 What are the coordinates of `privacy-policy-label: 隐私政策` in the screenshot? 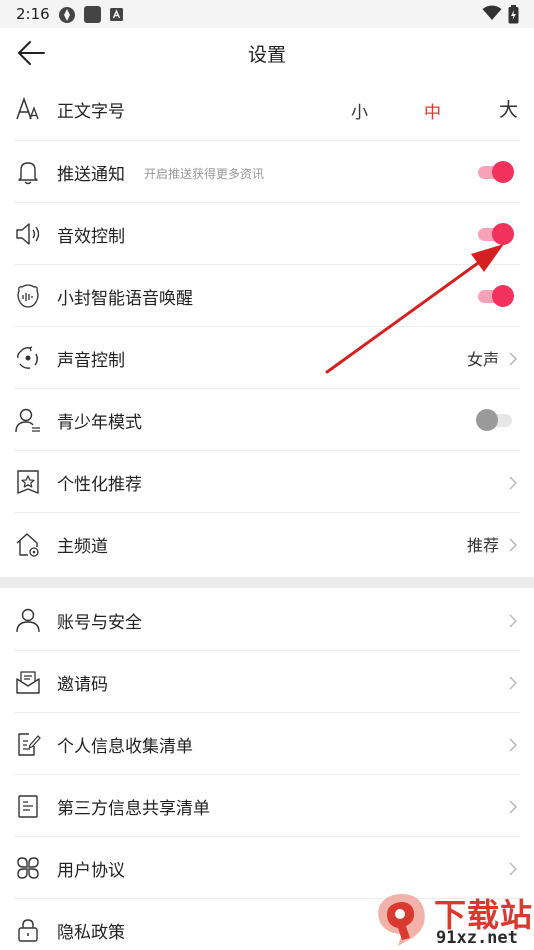 It's located at (91, 933).